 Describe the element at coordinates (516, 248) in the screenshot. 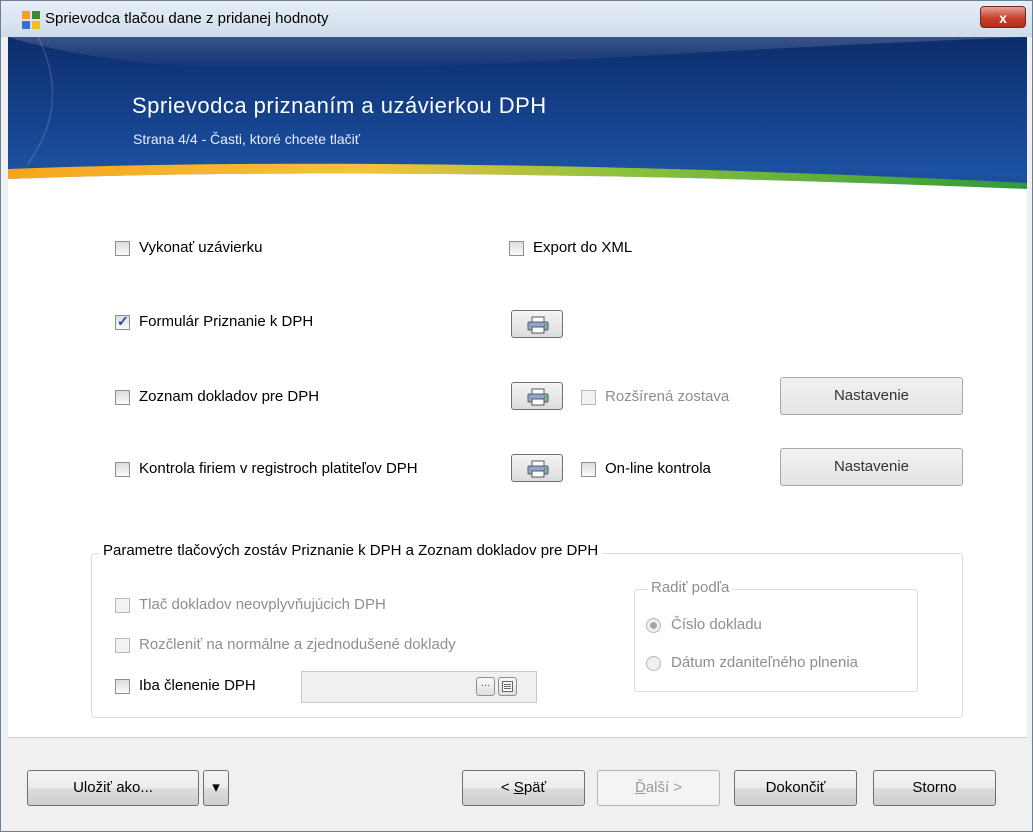

I see `export-xml-checkbox` at that location.